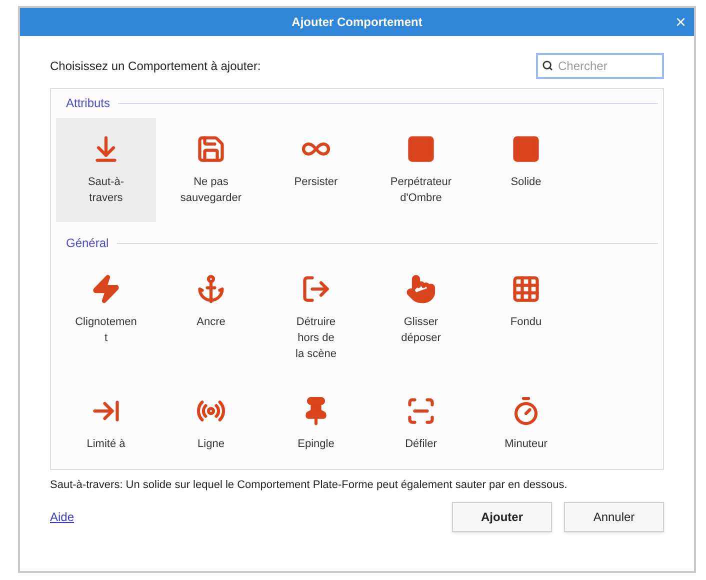 The image size is (706, 580). Describe the element at coordinates (316, 170) in the screenshot. I see `behavior-item: Persister` at that location.